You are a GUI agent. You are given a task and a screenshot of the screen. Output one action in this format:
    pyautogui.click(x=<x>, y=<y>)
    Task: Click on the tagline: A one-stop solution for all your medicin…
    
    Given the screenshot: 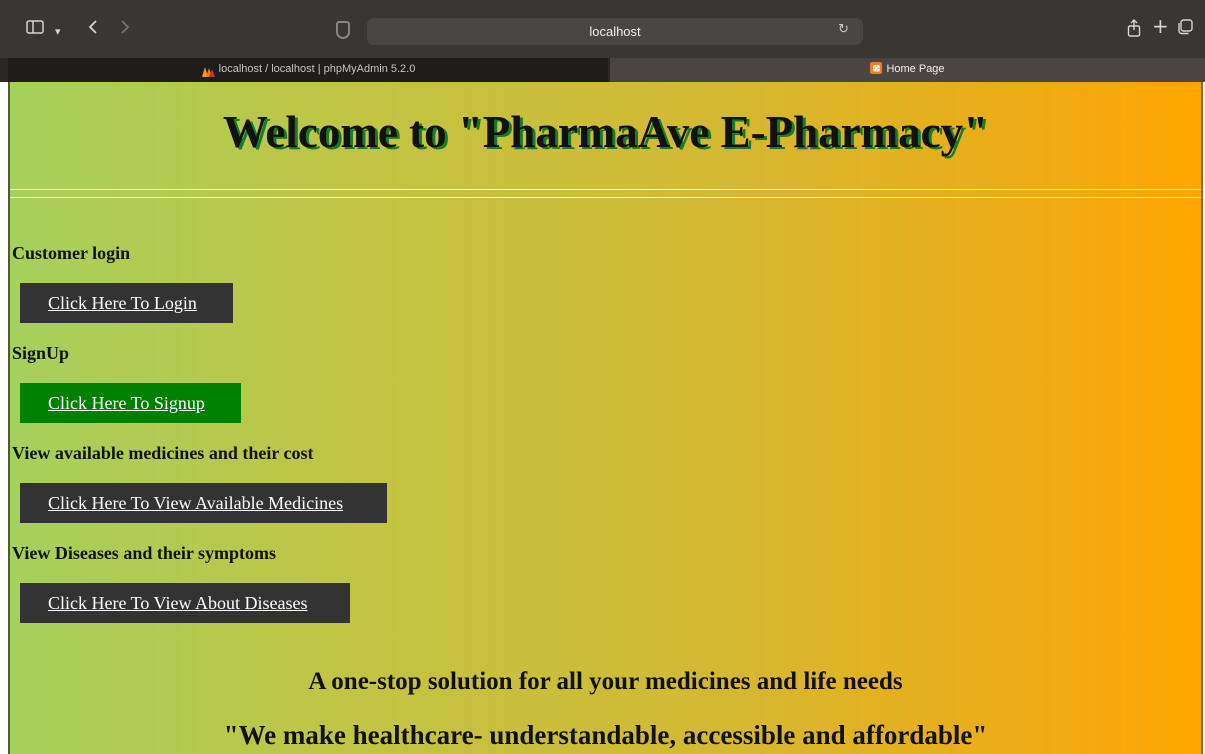 What is the action you would take?
    pyautogui.click(x=605, y=681)
    